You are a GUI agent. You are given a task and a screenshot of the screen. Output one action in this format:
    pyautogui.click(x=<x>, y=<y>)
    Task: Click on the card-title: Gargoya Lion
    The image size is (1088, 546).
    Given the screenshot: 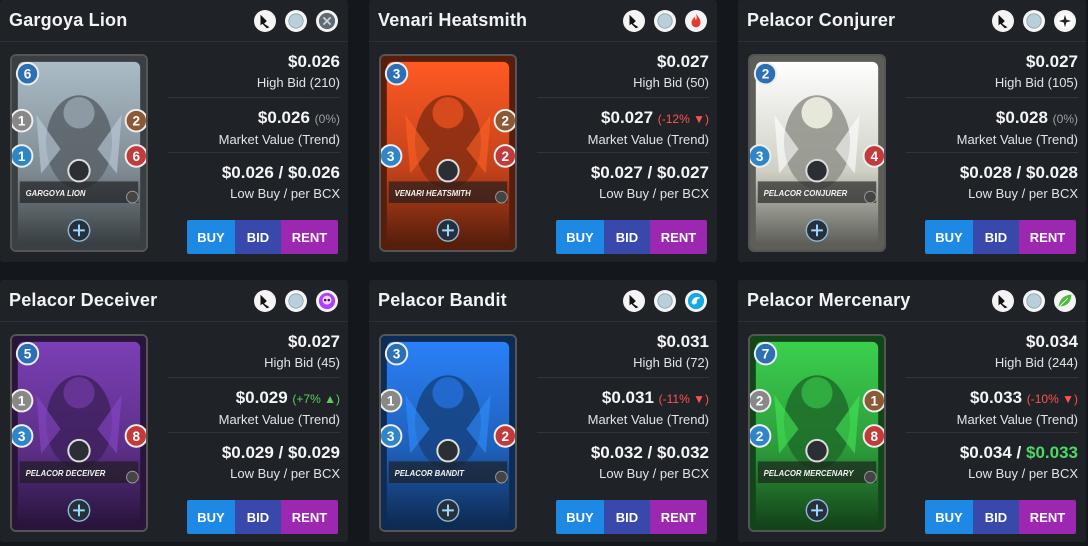 What is the action you would take?
    pyautogui.click(x=68, y=20)
    